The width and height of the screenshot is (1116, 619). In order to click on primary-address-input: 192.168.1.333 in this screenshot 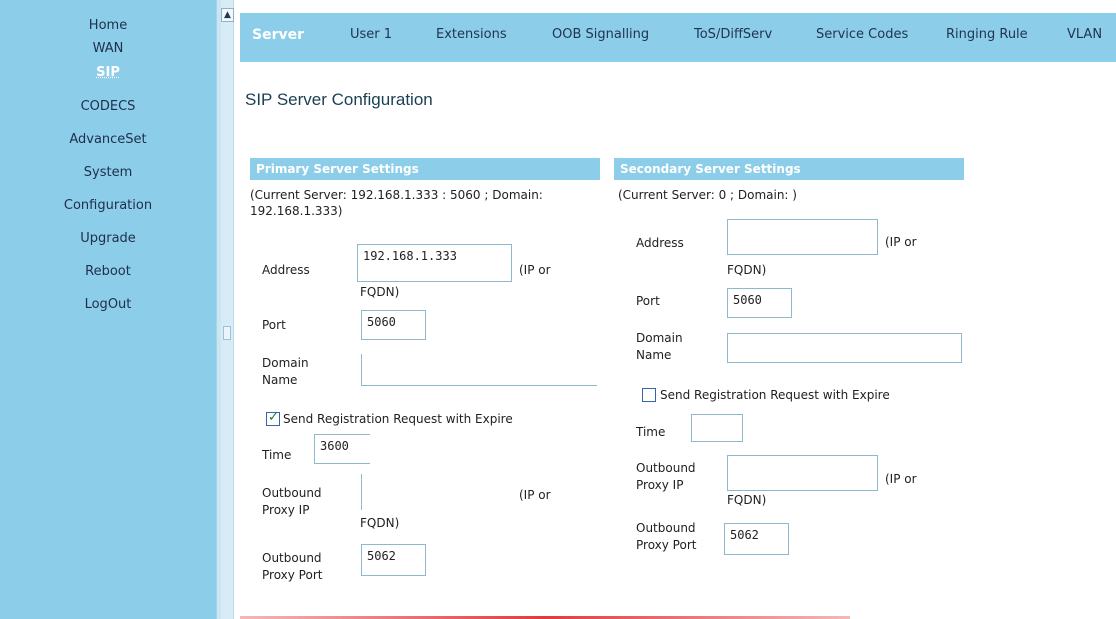, I will do `click(434, 263)`.